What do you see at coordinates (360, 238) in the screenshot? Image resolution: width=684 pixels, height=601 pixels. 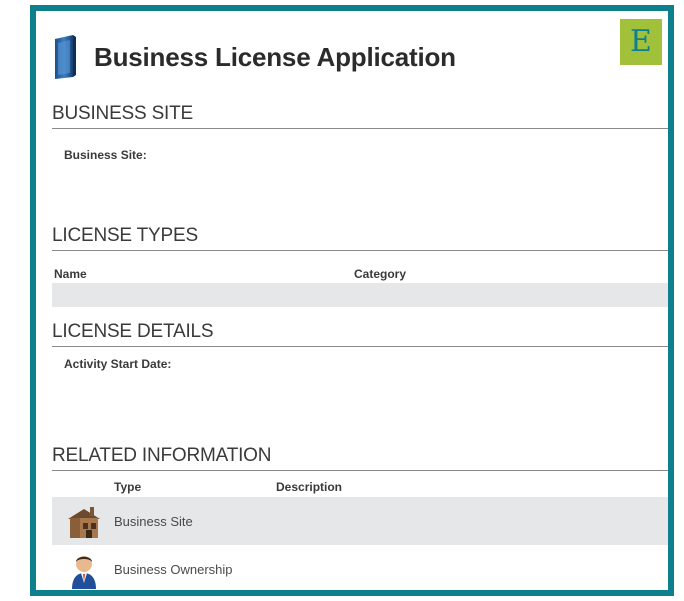 I see `license-types-heading: LICENSE TYPES` at bounding box center [360, 238].